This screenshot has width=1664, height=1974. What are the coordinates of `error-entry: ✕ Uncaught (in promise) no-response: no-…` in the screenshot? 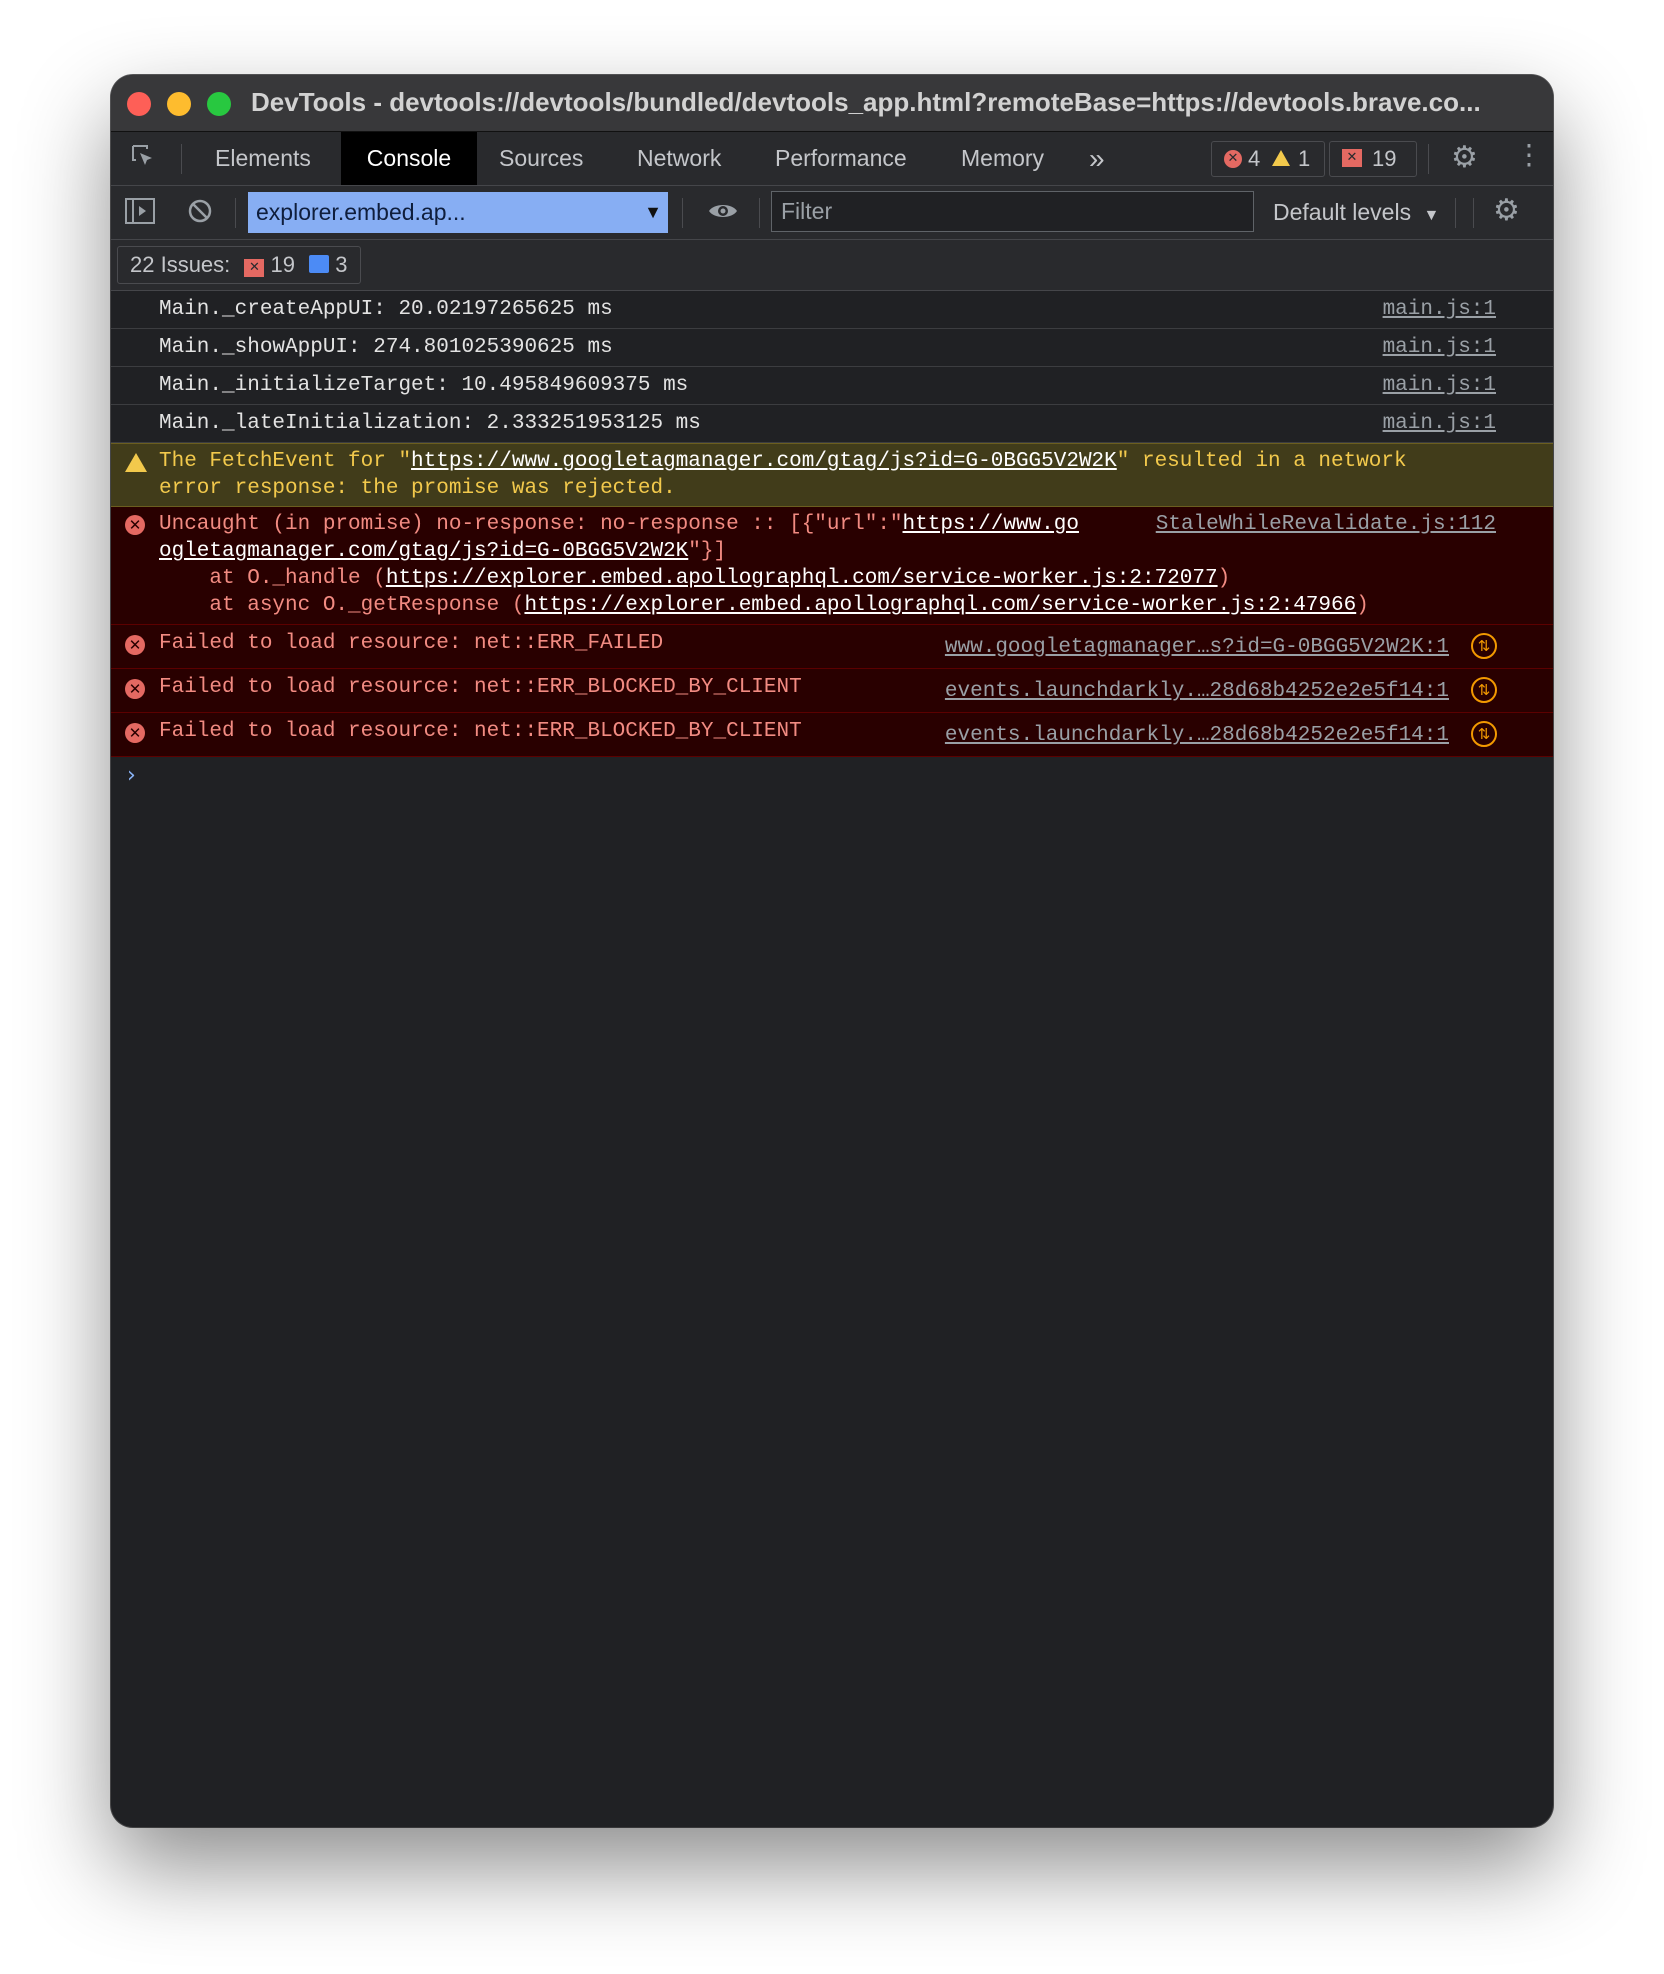 It's located at (832, 566).